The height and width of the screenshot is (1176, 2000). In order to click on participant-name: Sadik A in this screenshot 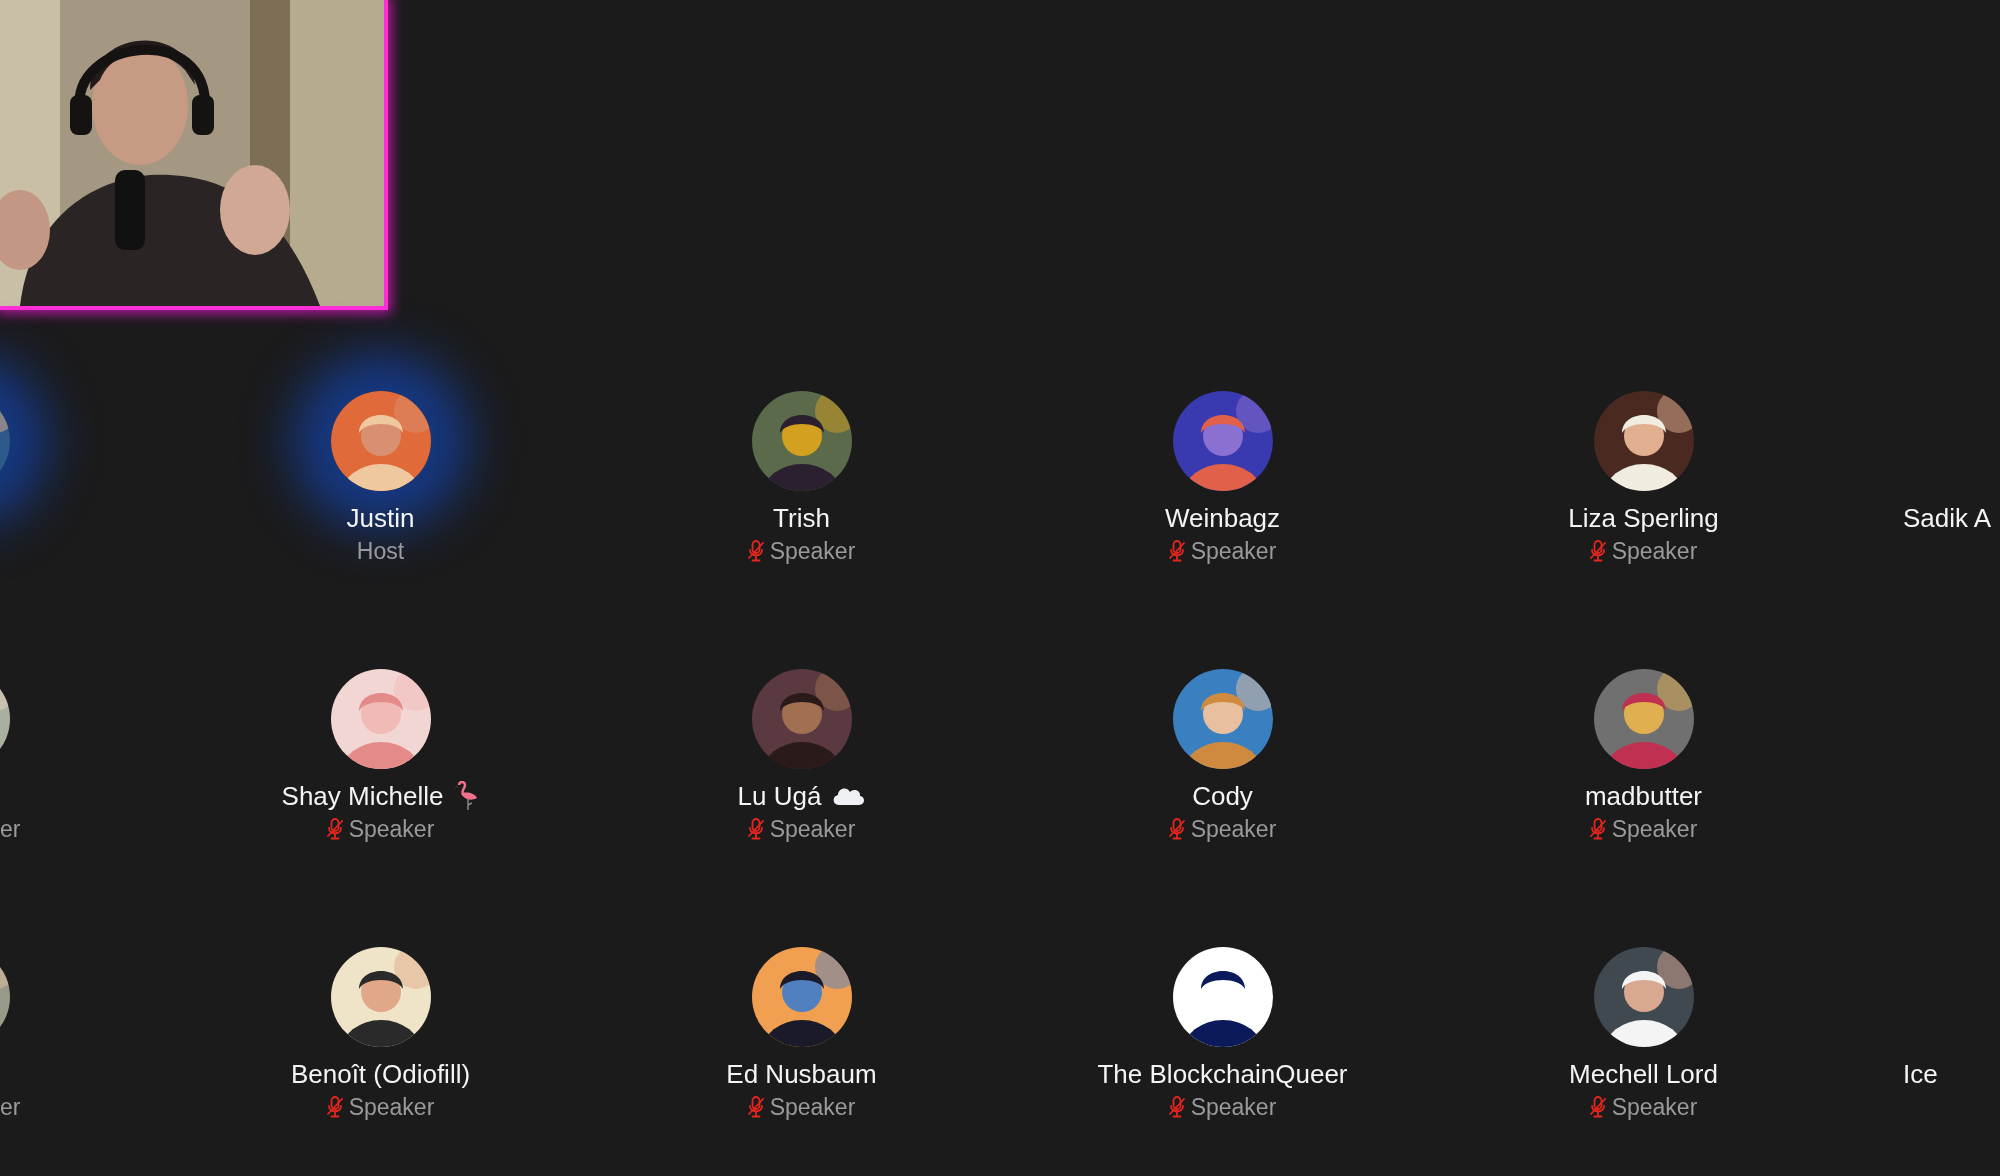, I will do `click(1947, 518)`.